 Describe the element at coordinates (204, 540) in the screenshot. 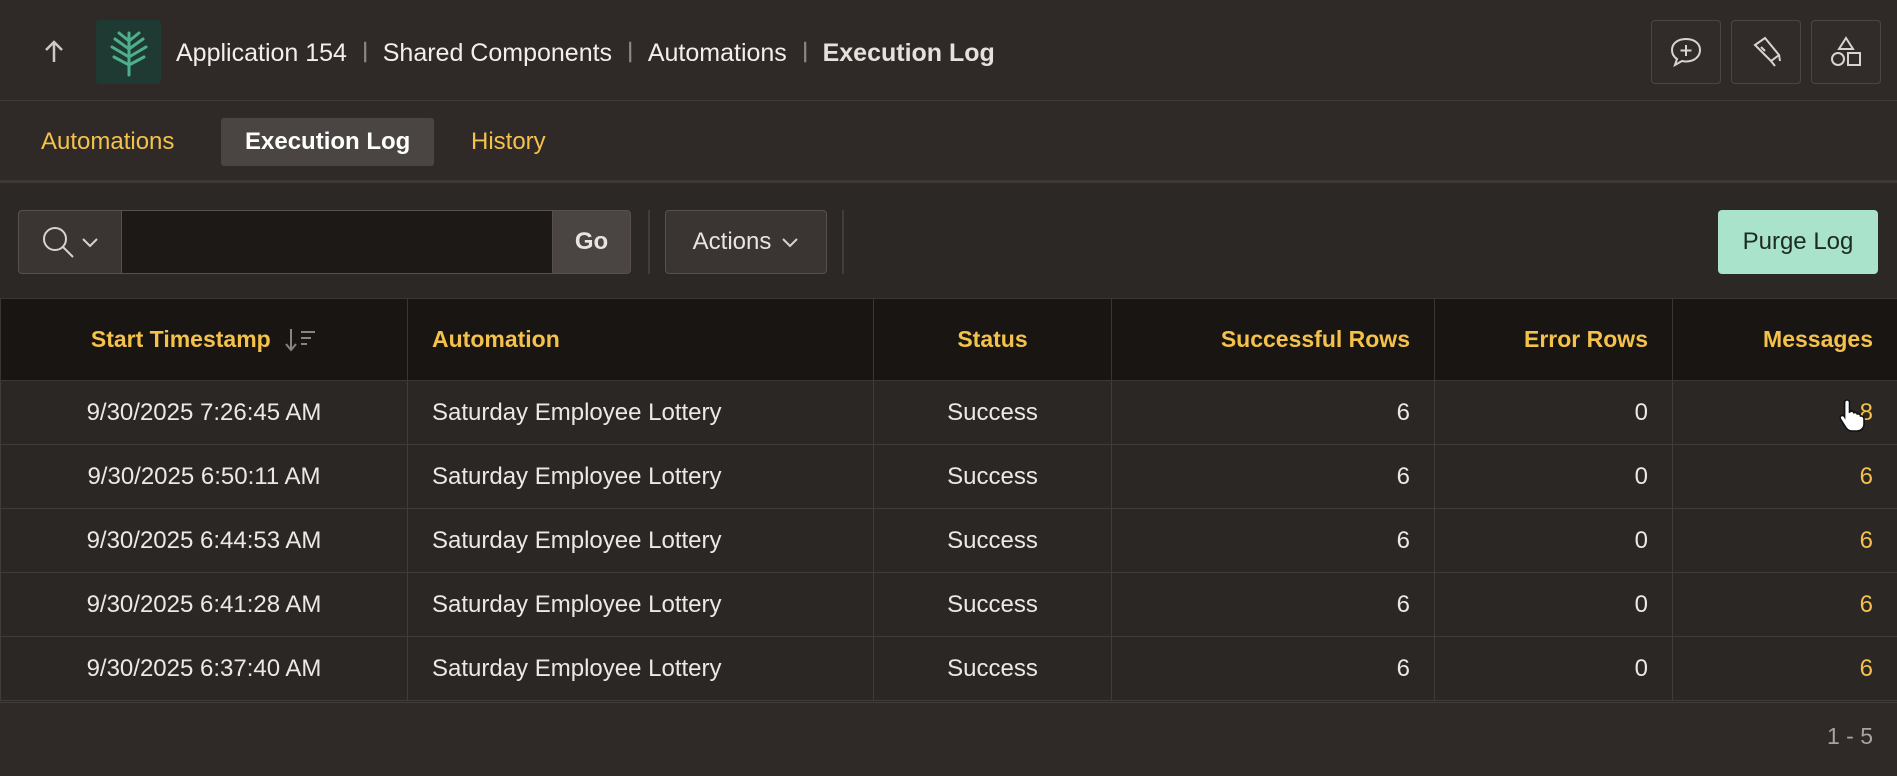

I see `cell-start-timestamp: 9/30/2025 6:44:53 AM` at that location.